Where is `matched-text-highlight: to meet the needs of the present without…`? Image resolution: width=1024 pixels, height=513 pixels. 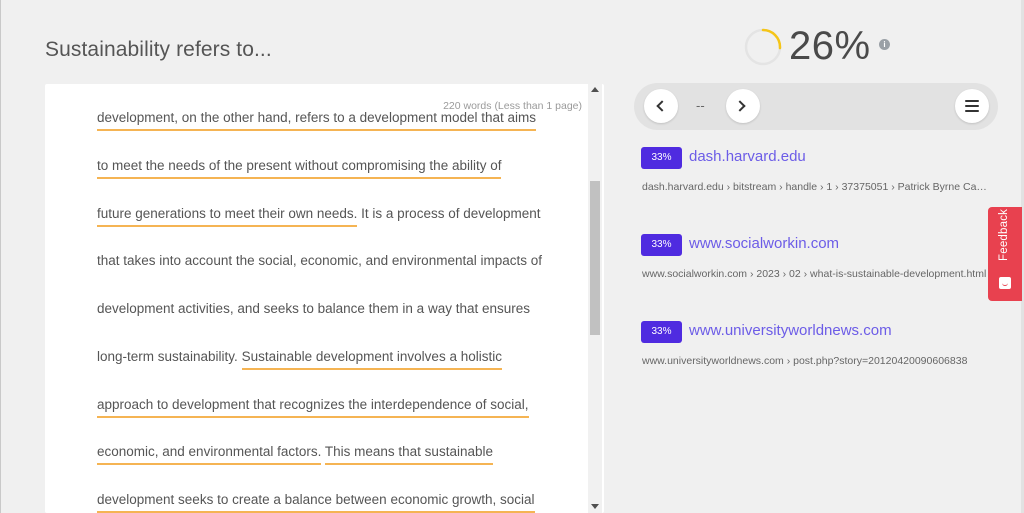
matched-text-highlight: to meet the needs of the present without… is located at coordinates (299, 168).